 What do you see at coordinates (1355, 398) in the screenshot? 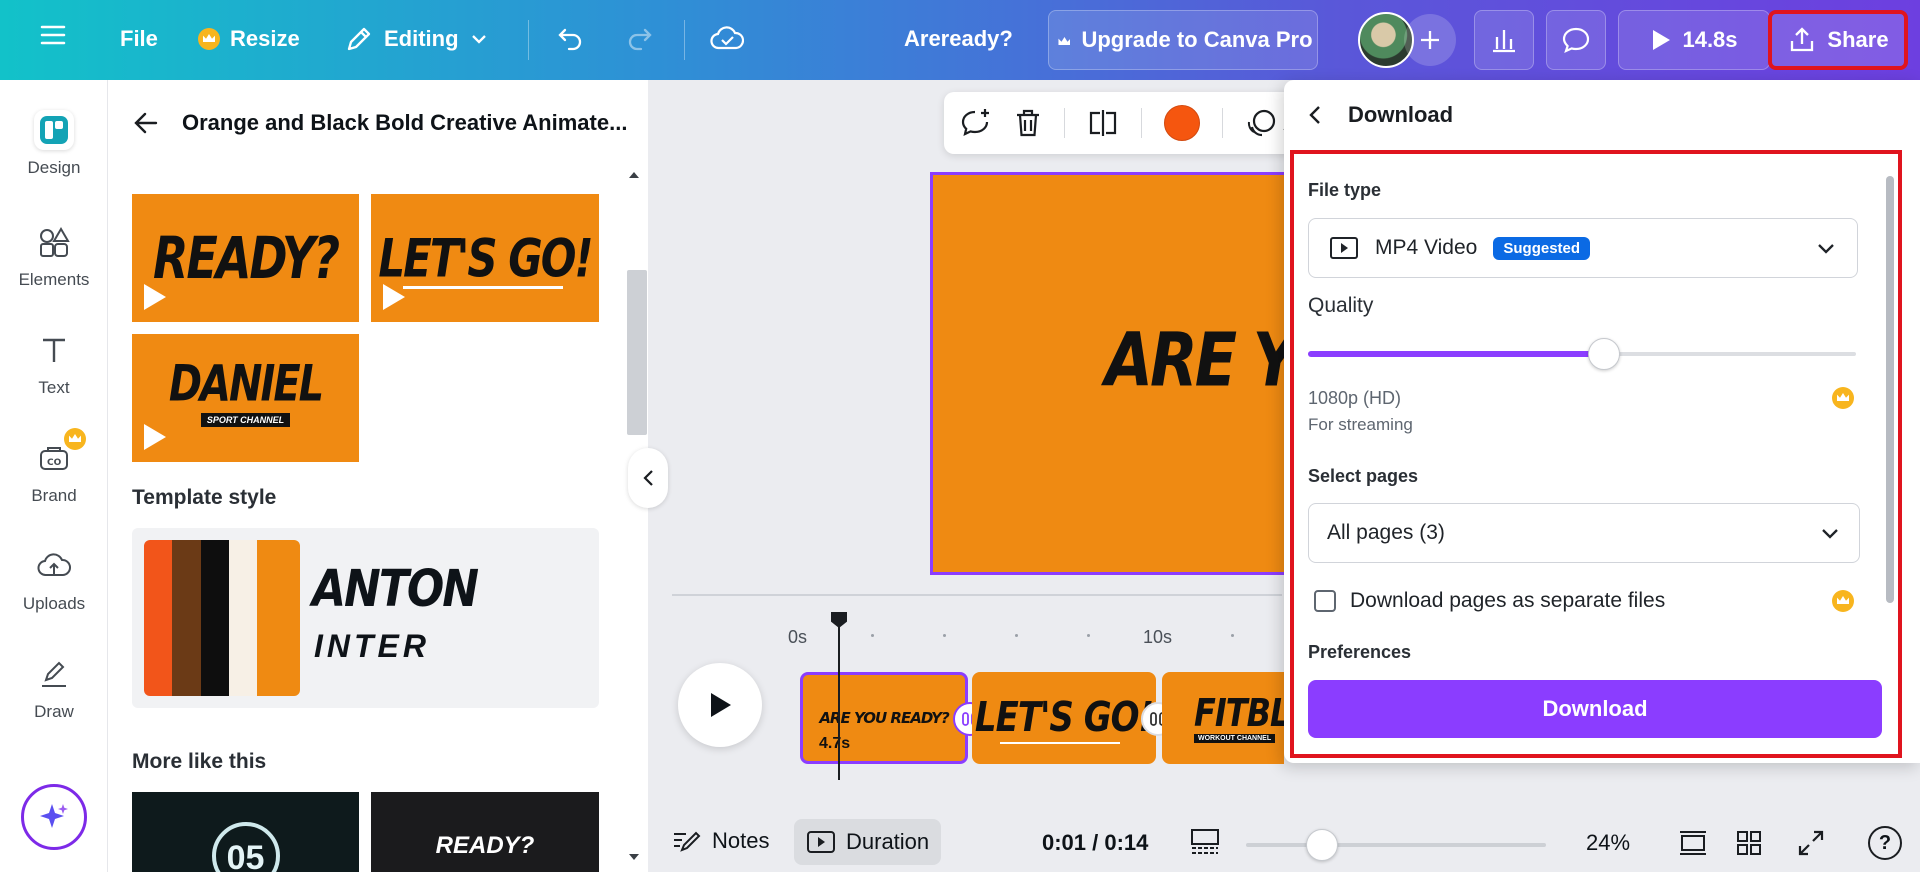
I see `resolution-label: 1080p (HD)` at bounding box center [1355, 398].